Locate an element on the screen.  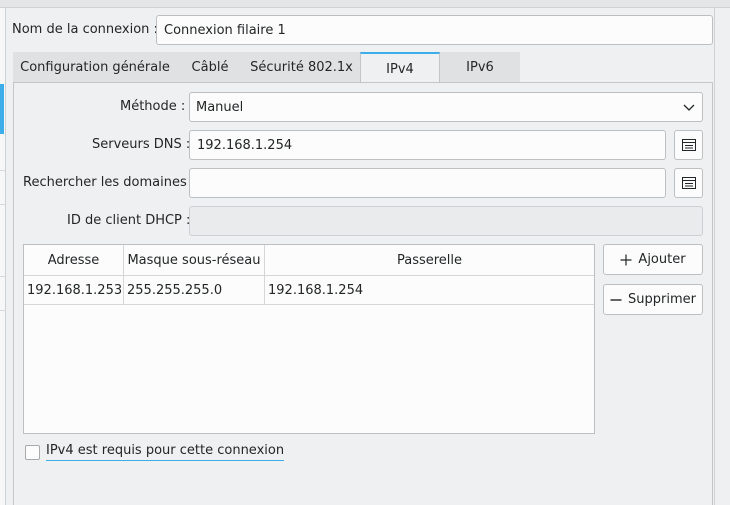
tab-security-label: Sécurité 802.1x is located at coordinates (301, 67).